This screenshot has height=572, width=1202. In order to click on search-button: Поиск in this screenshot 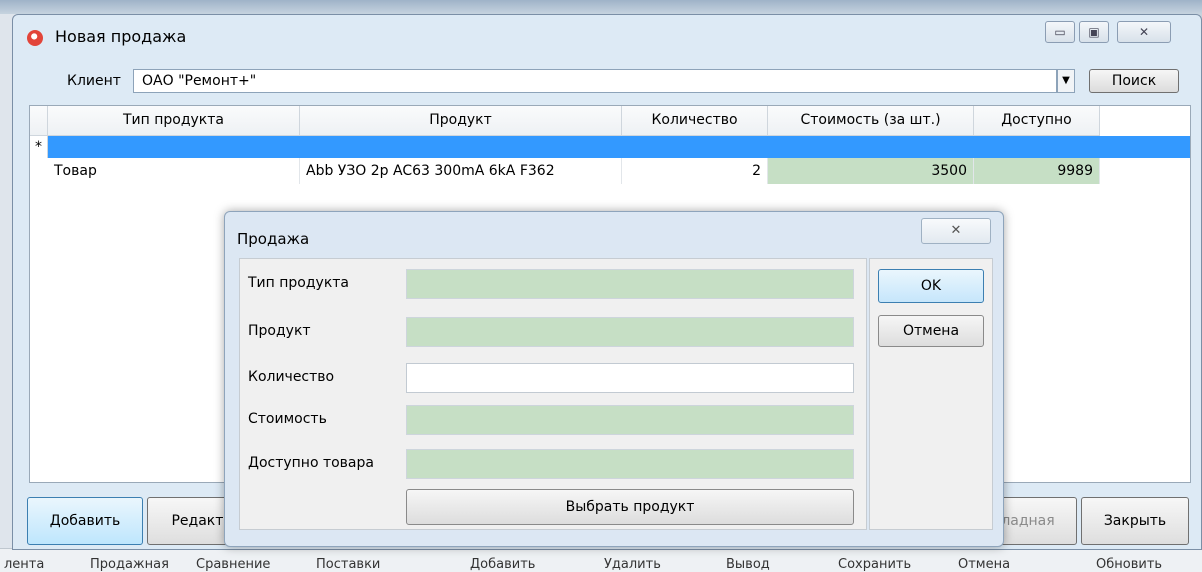, I will do `click(1134, 81)`.